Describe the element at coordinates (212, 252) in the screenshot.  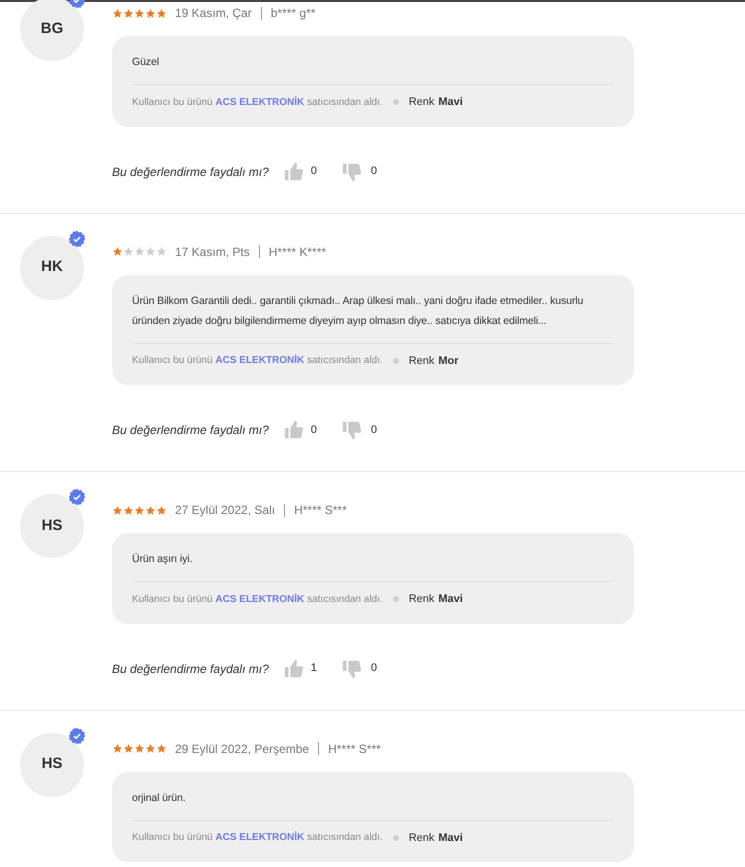
I see `review-date: 17 Kasım, Pts` at that location.